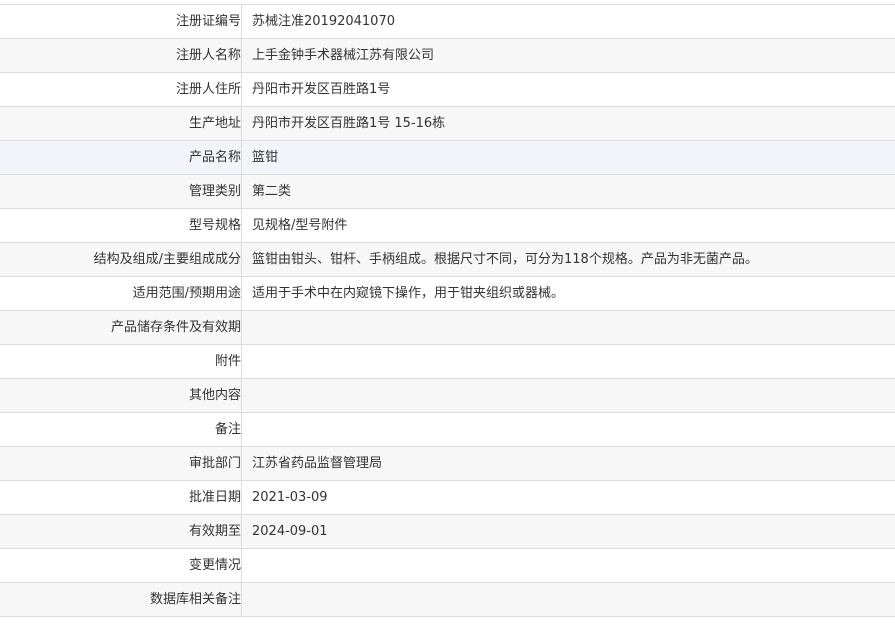 This screenshot has height=625, width=895. What do you see at coordinates (447, 192) in the screenshot?
I see `table-row-management-category: 管理类别 第二类` at bounding box center [447, 192].